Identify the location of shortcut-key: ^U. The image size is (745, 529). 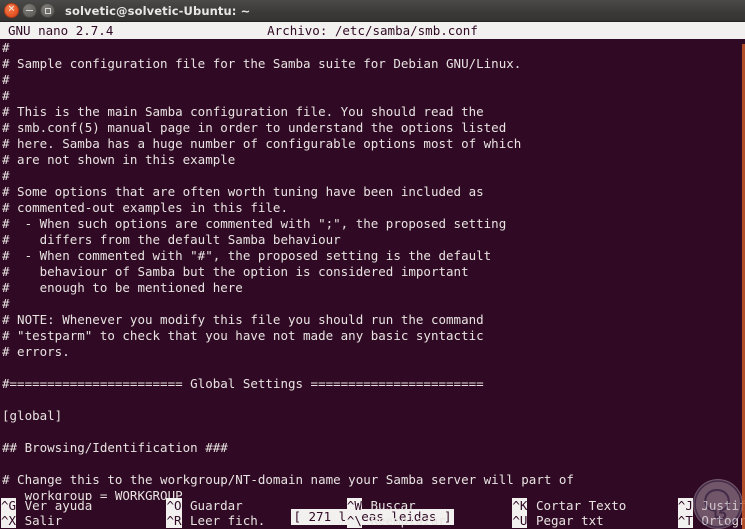
(520, 520).